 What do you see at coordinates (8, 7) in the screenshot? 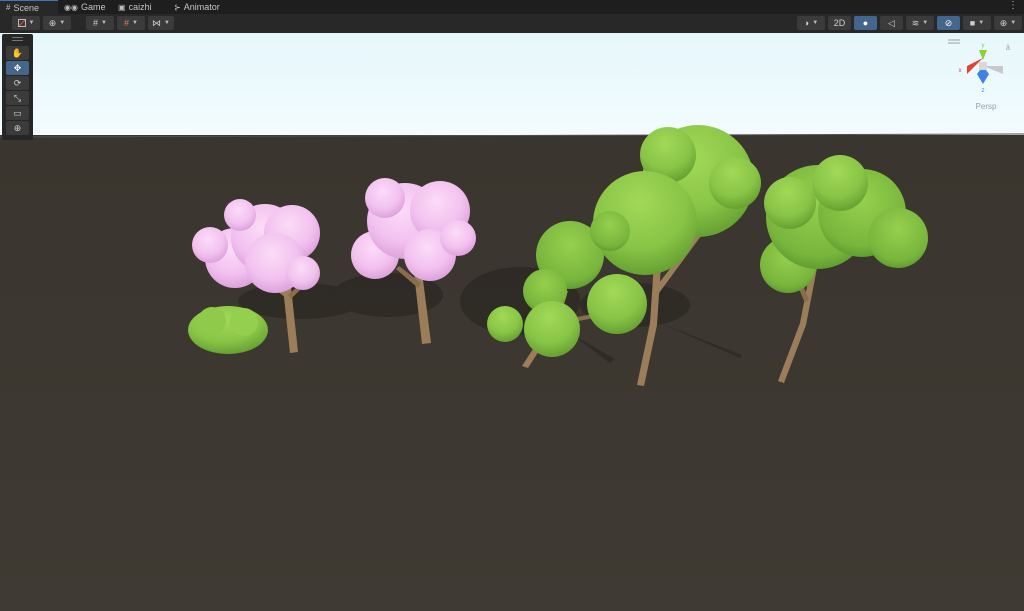
I see `grid-icon: #` at bounding box center [8, 7].